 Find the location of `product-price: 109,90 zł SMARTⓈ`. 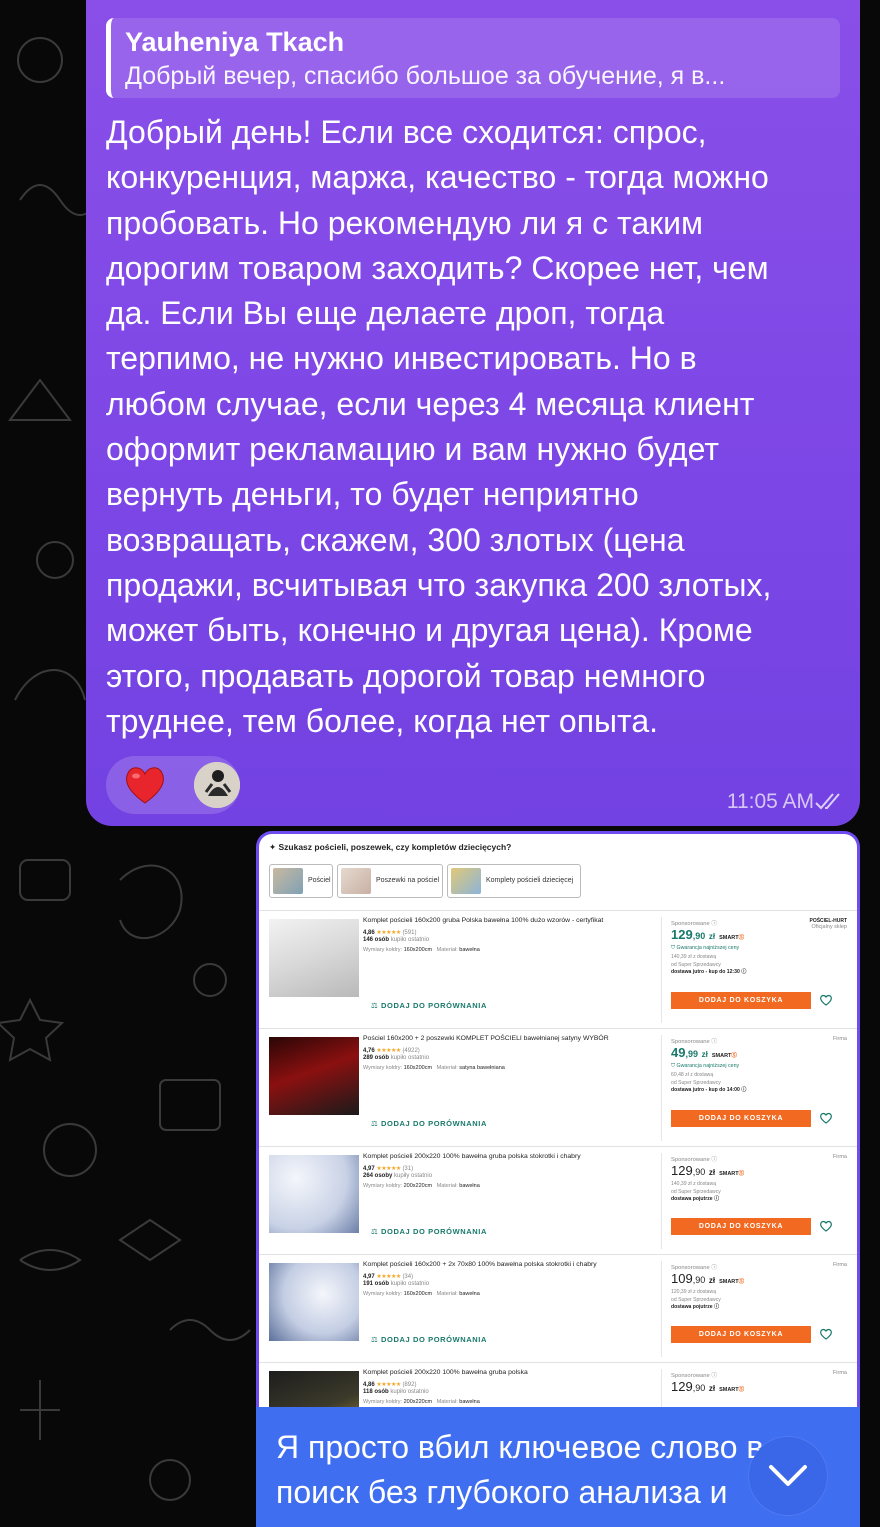

product-price: 109,90 zł SMARTⓈ is located at coordinates (708, 1278).